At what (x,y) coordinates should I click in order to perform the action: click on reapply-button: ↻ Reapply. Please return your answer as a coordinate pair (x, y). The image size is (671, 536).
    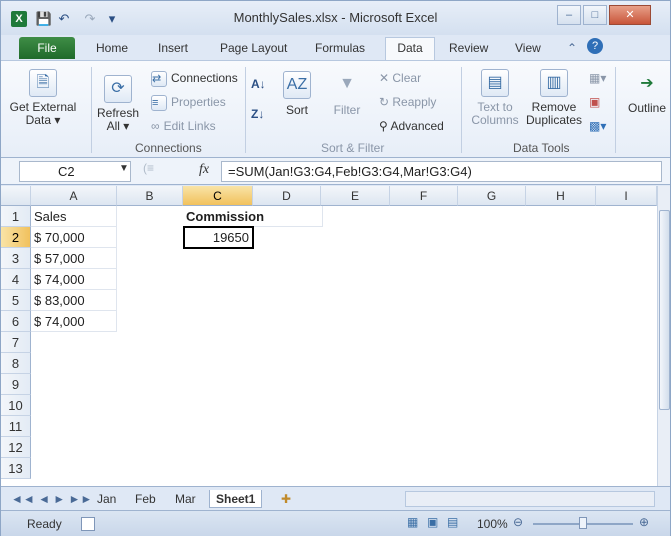
    Looking at the image, I should click on (407, 102).